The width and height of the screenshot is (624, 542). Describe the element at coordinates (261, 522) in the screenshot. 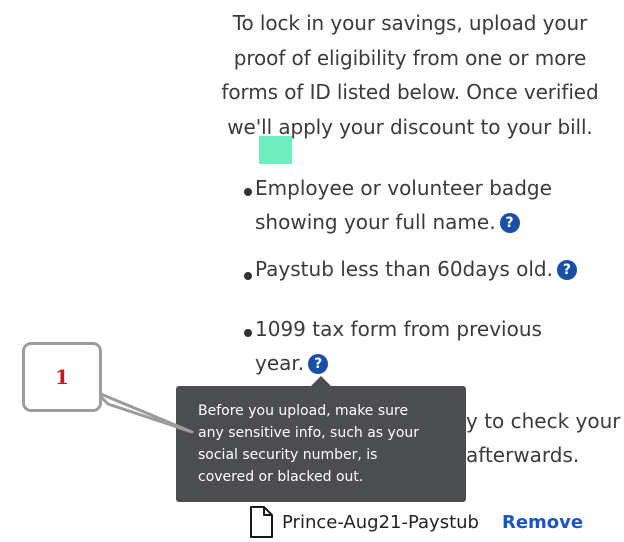

I see `document-icon` at that location.